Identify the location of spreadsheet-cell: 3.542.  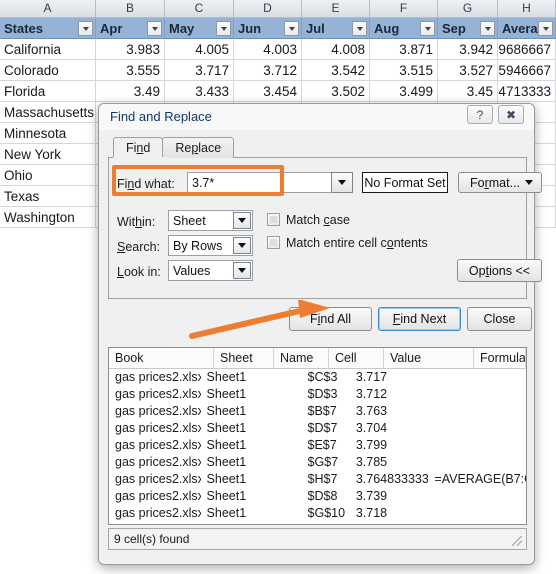
(336, 70).